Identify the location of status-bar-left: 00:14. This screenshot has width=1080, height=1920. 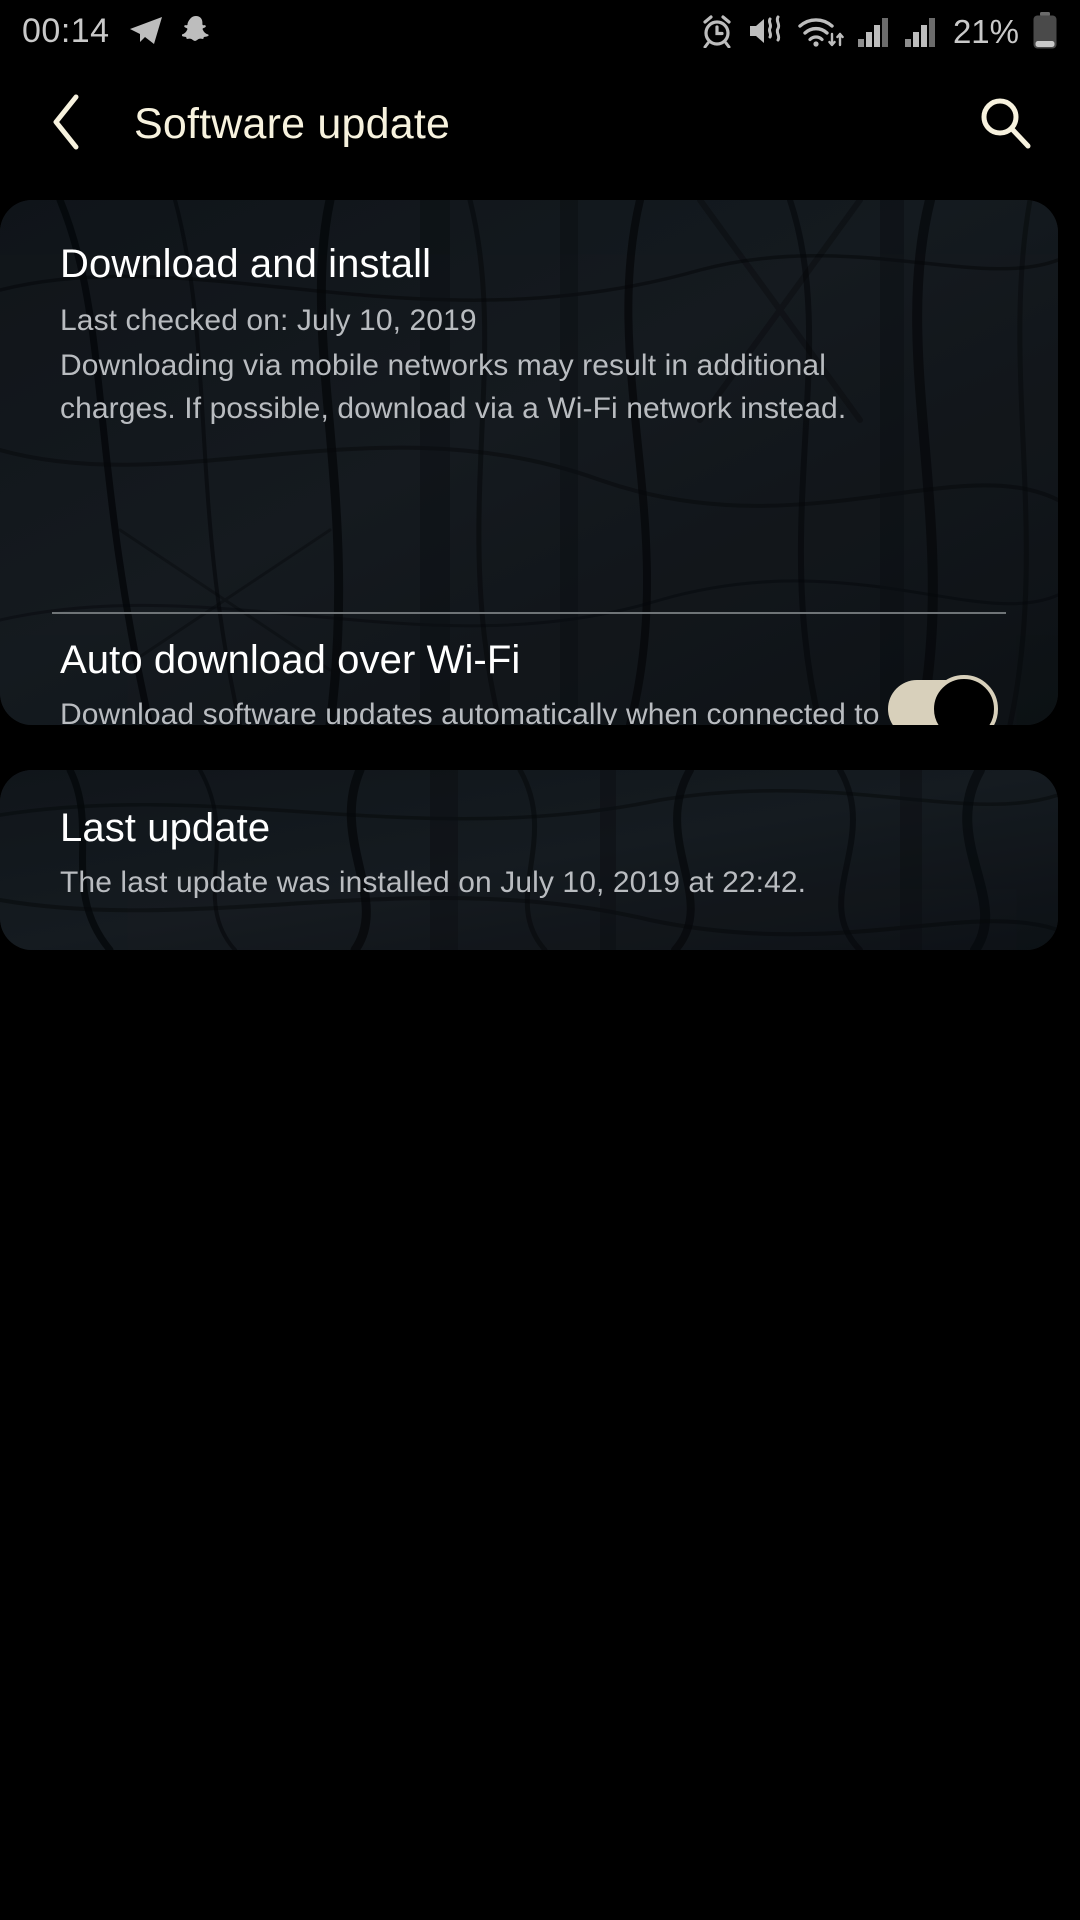
(116, 31).